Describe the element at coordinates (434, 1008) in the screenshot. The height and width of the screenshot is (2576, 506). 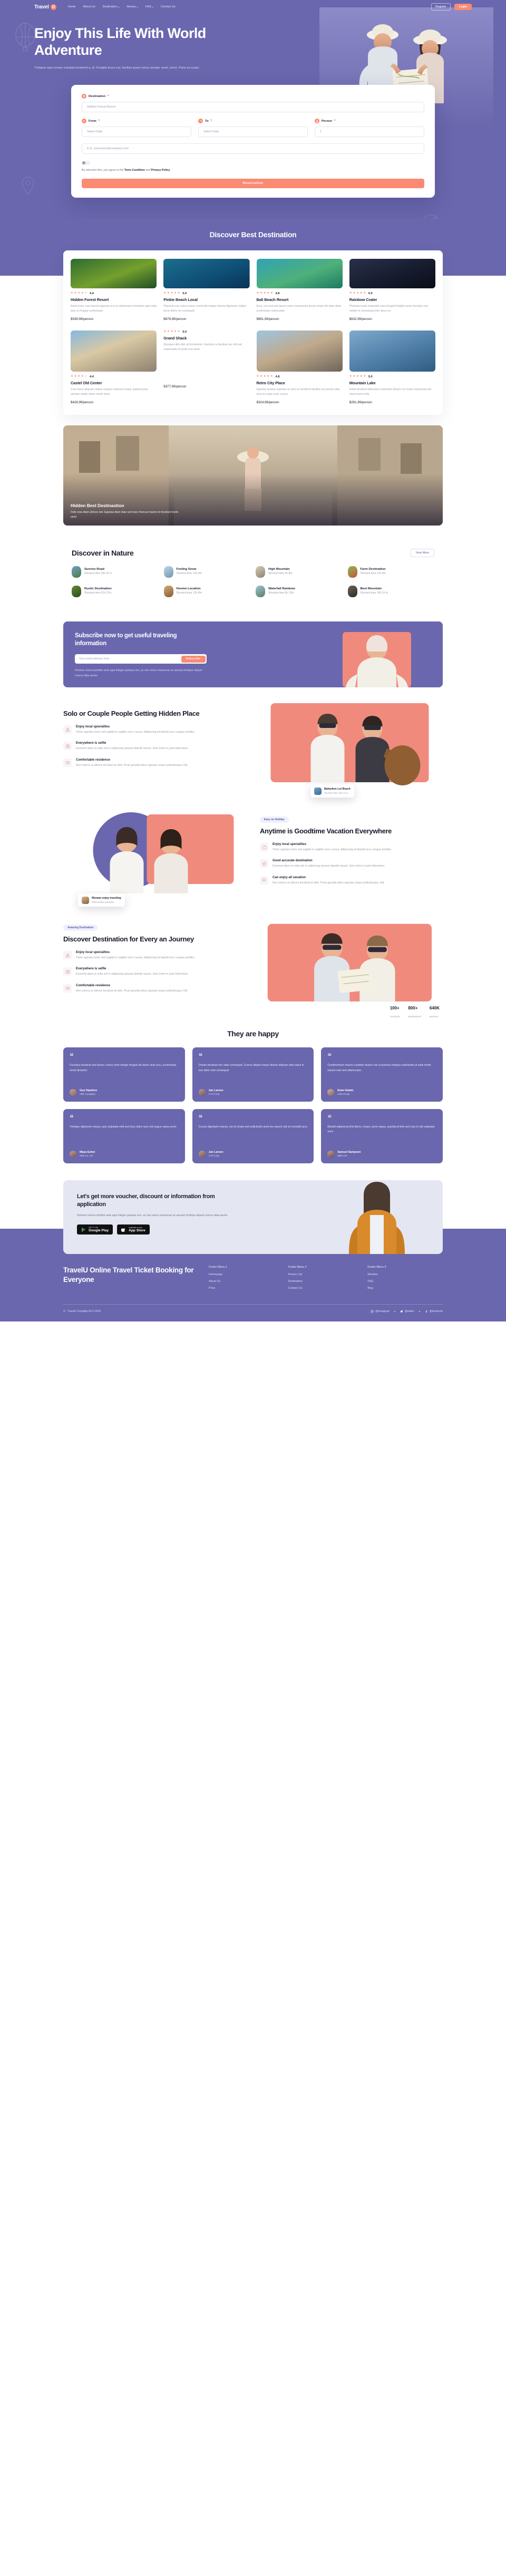
I see `stat-value: 640K` at that location.